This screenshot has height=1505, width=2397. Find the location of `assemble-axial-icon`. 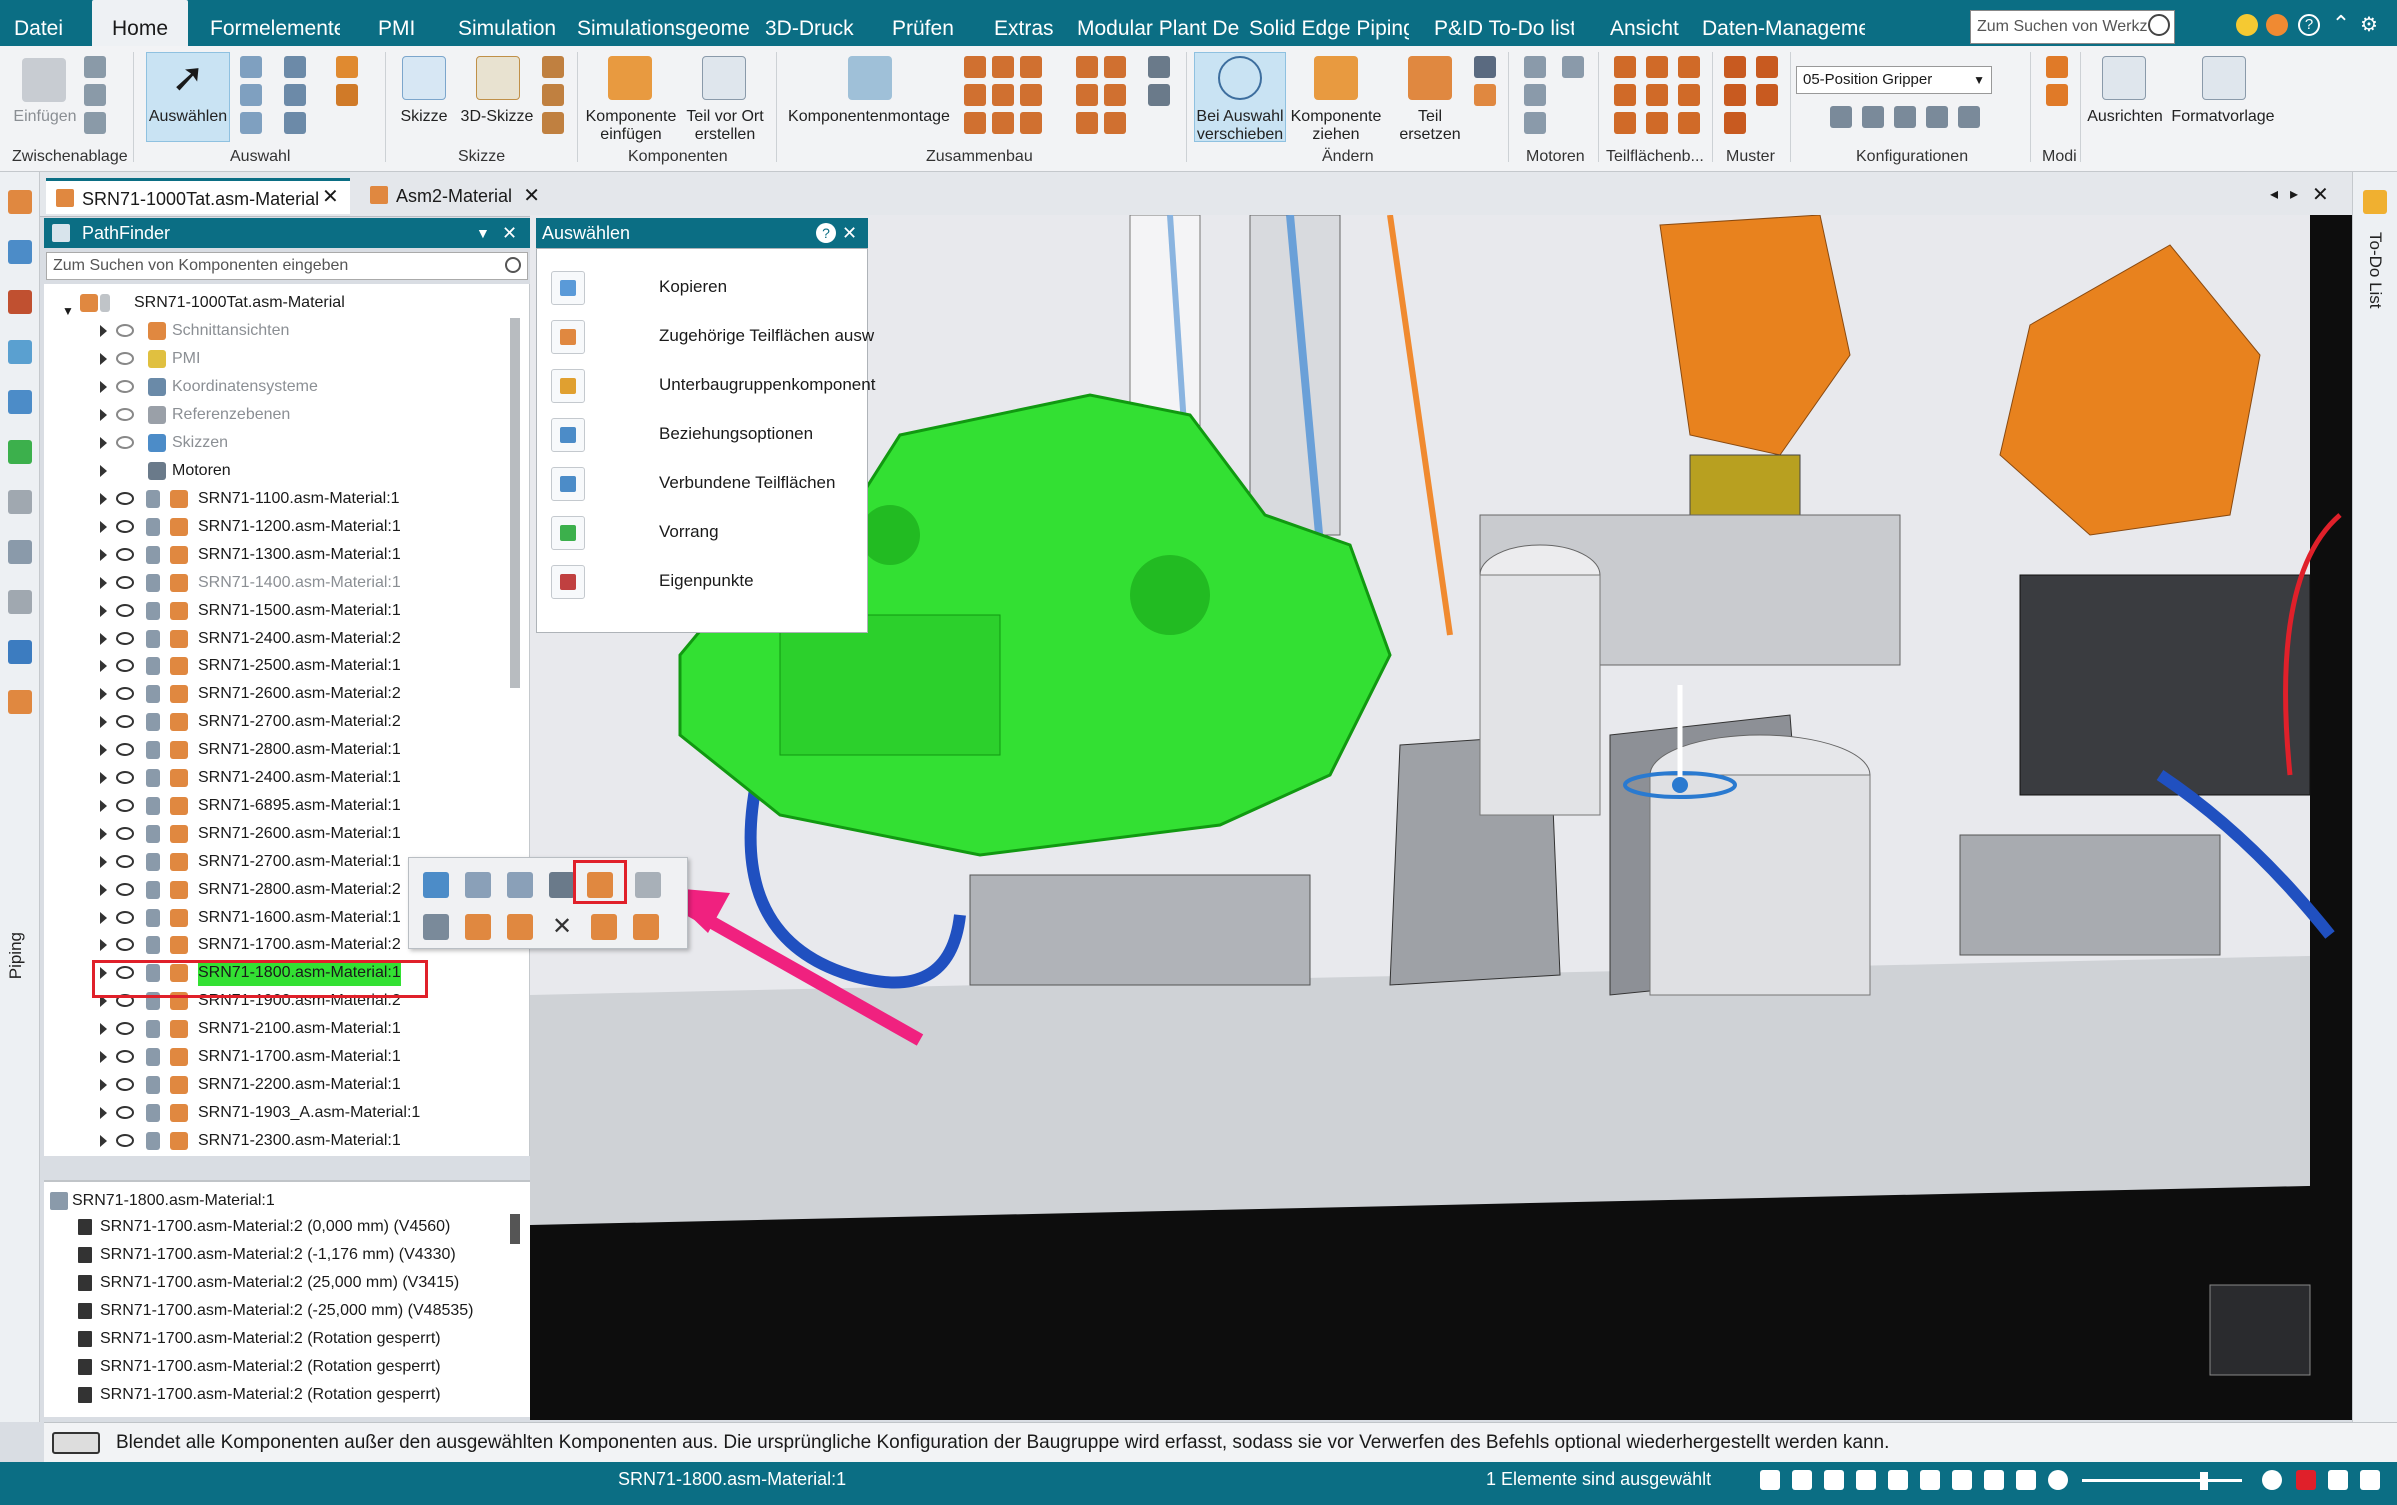

assemble-axial-icon is located at coordinates (975, 95).